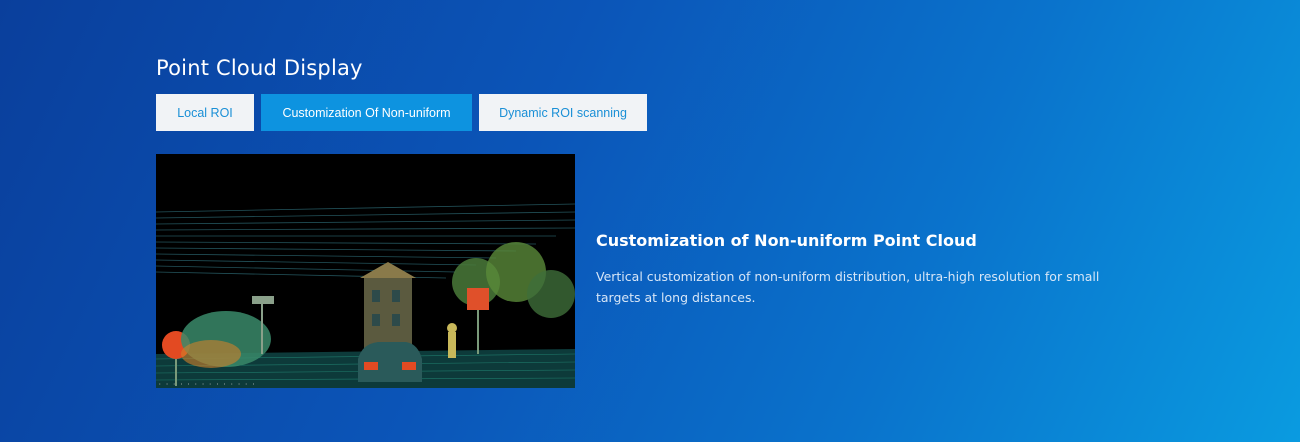 This screenshot has width=1300, height=442. Describe the element at coordinates (205, 112) in the screenshot. I see `tab-local-roi: Local ROI` at that location.